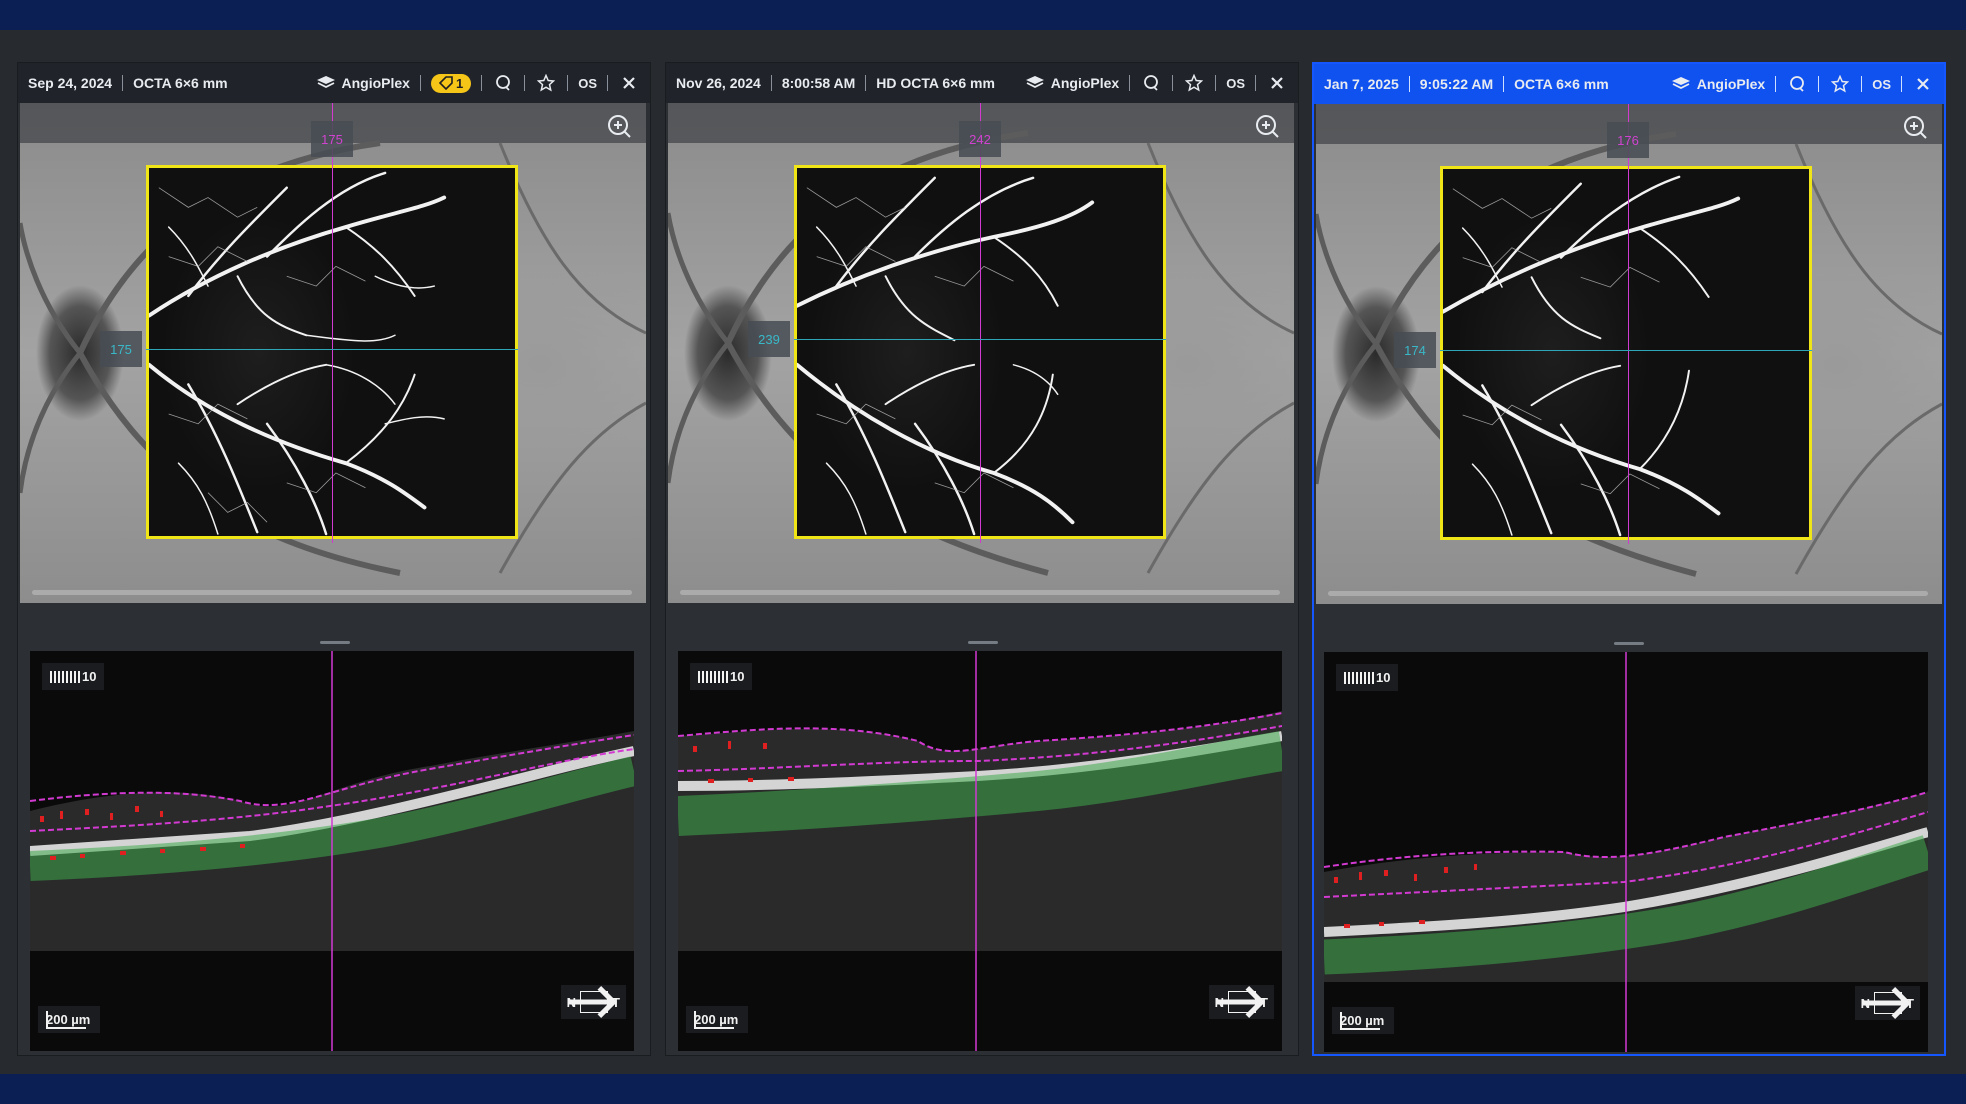  I want to click on scan-time: 8:00:58 AM, so click(818, 83).